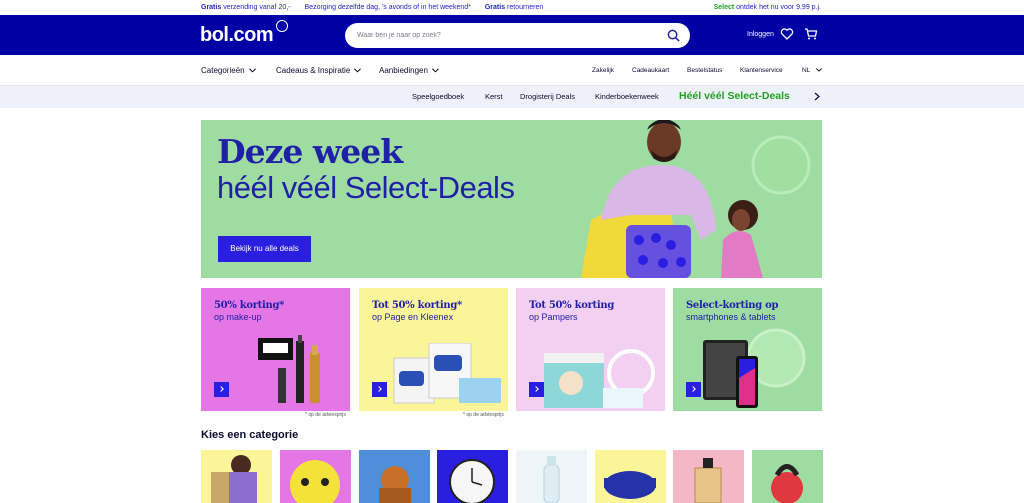  I want to click on promo-tile-pampers: Tot 50% korting op Pampers, so click(590, 349).